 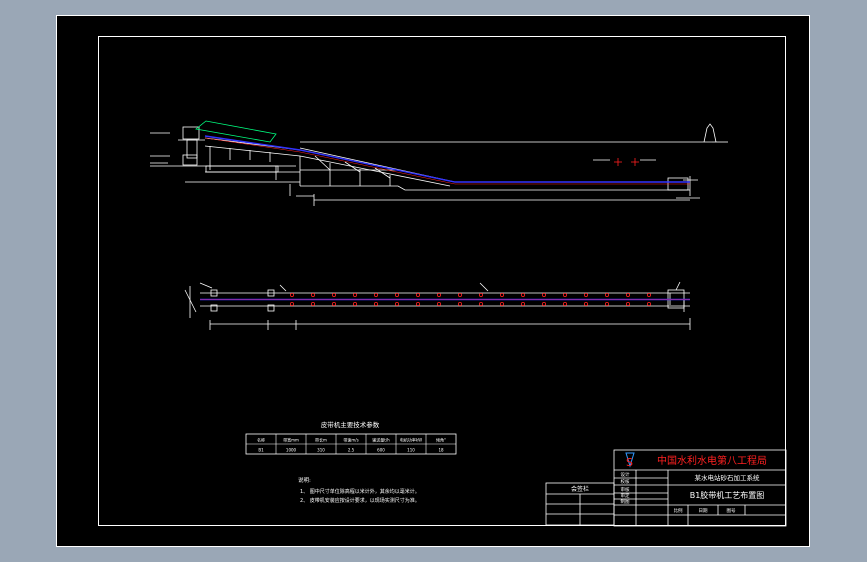 I want to click on plan-view, so click(x=437, y=305).